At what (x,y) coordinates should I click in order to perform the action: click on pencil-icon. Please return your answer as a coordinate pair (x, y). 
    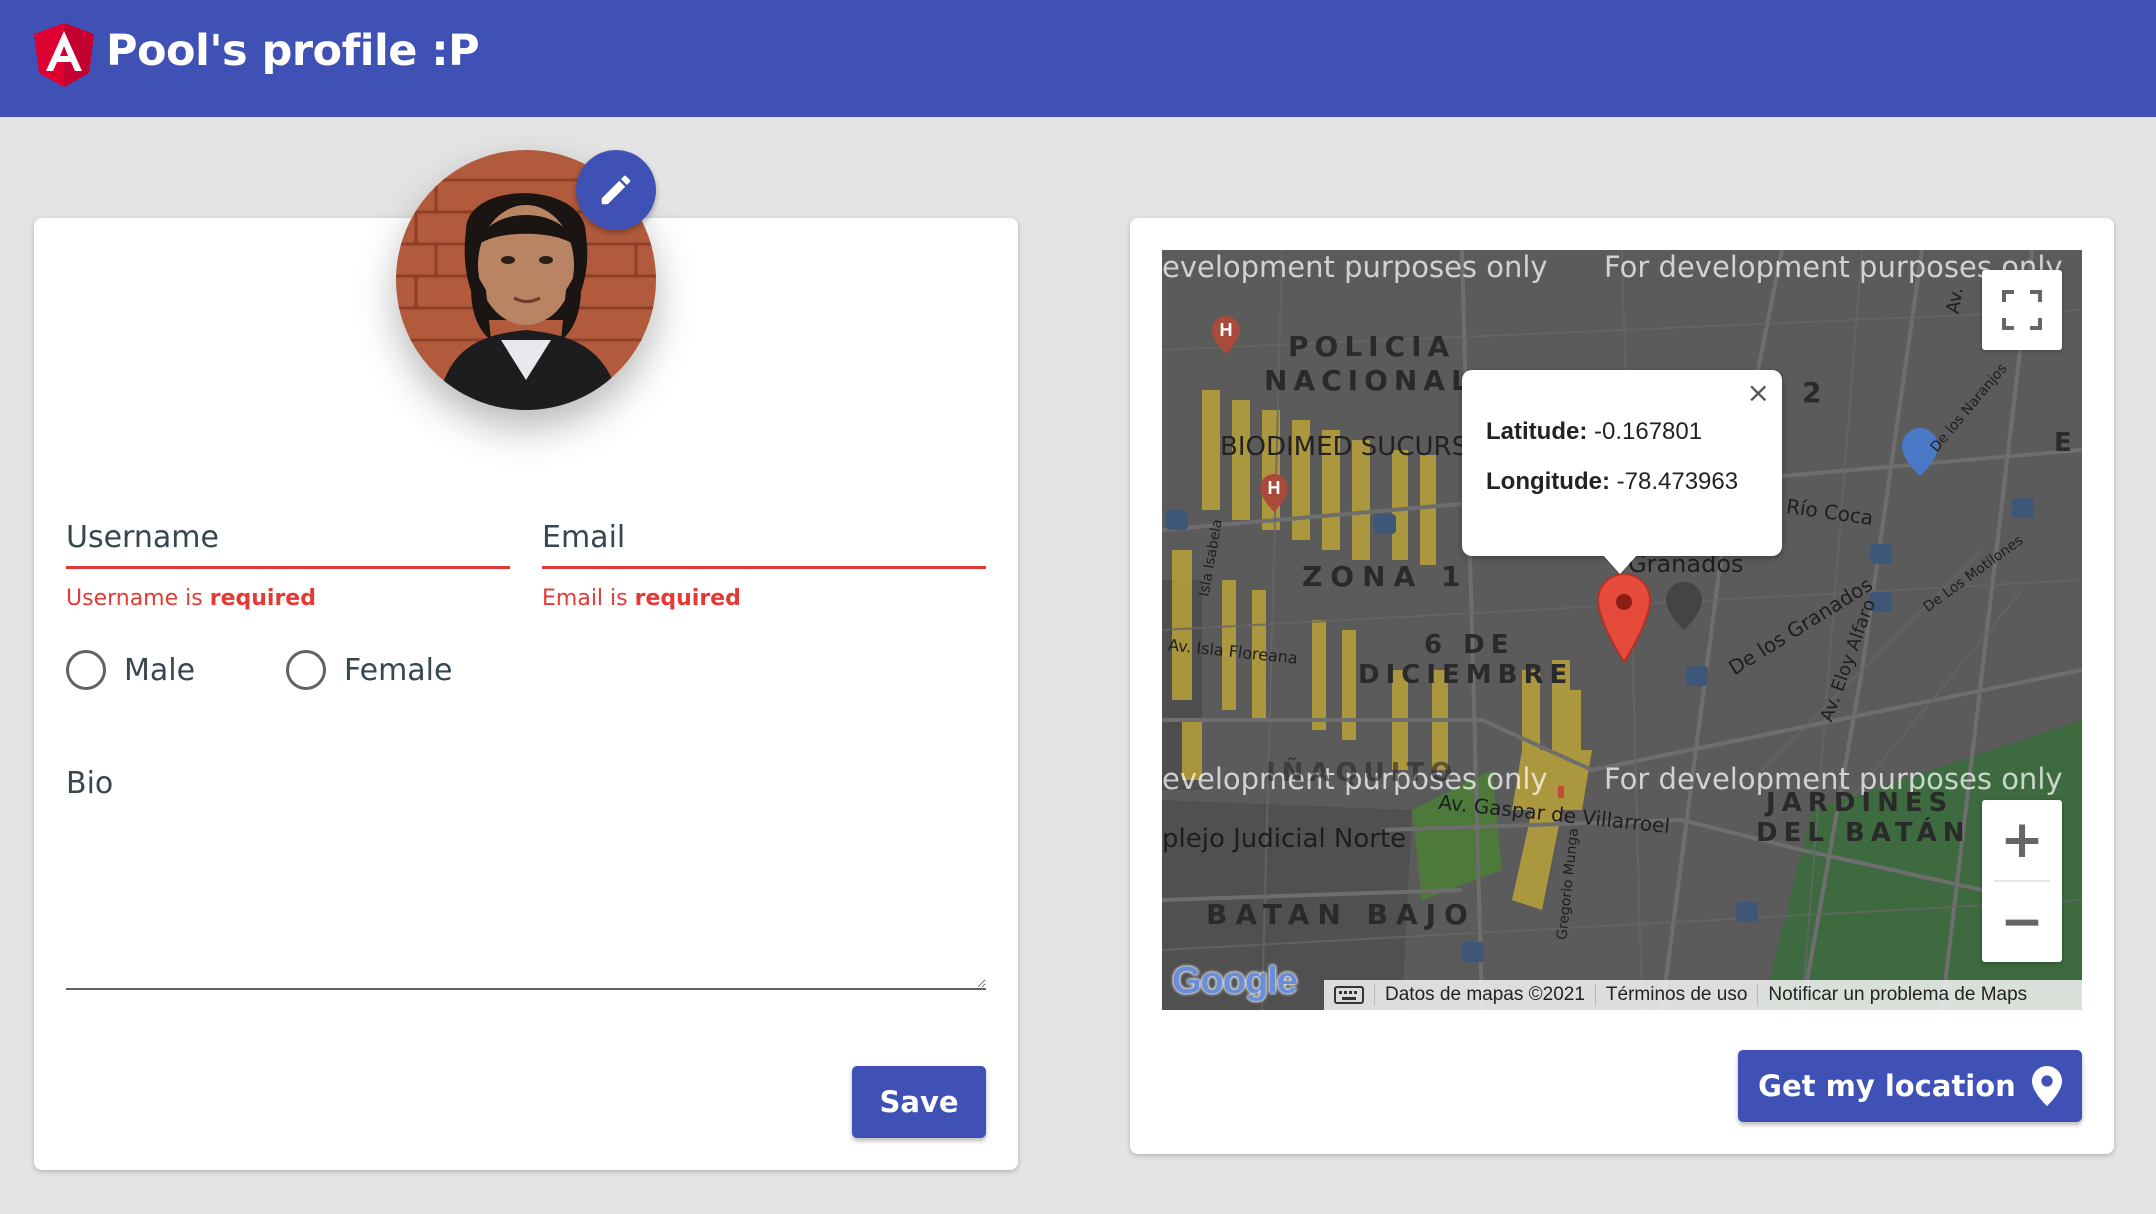
    Looking at the image, I should click on (616, 190).